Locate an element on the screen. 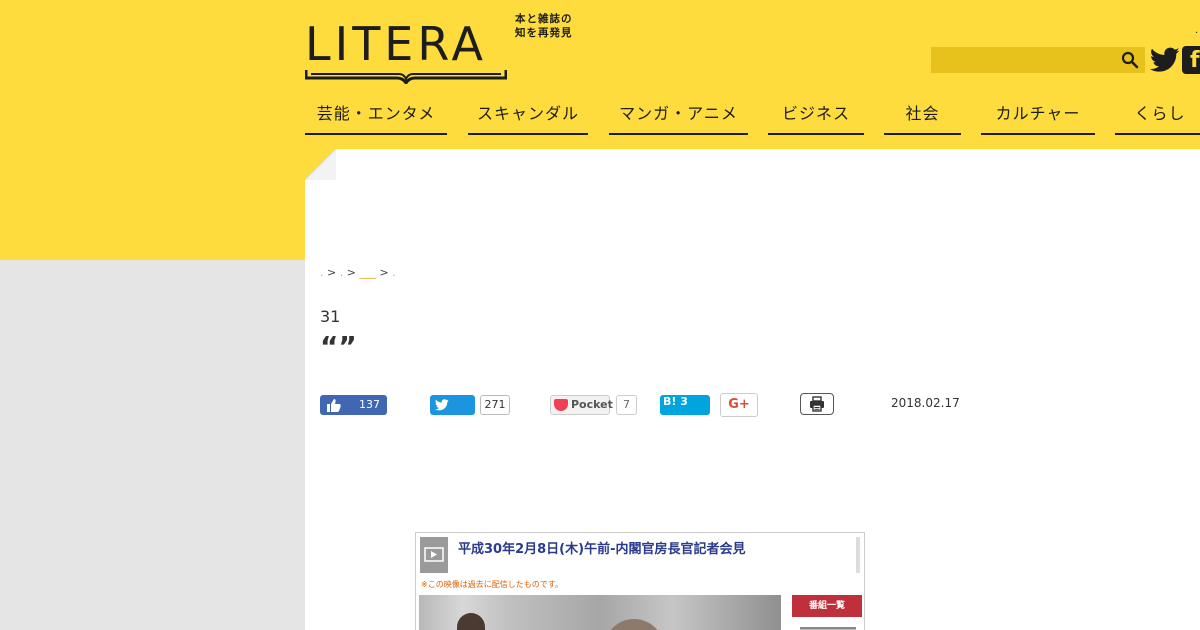 This screenshot has height=630, width=1200. article-headline-small: 31 is located at coordinates (330, 316).